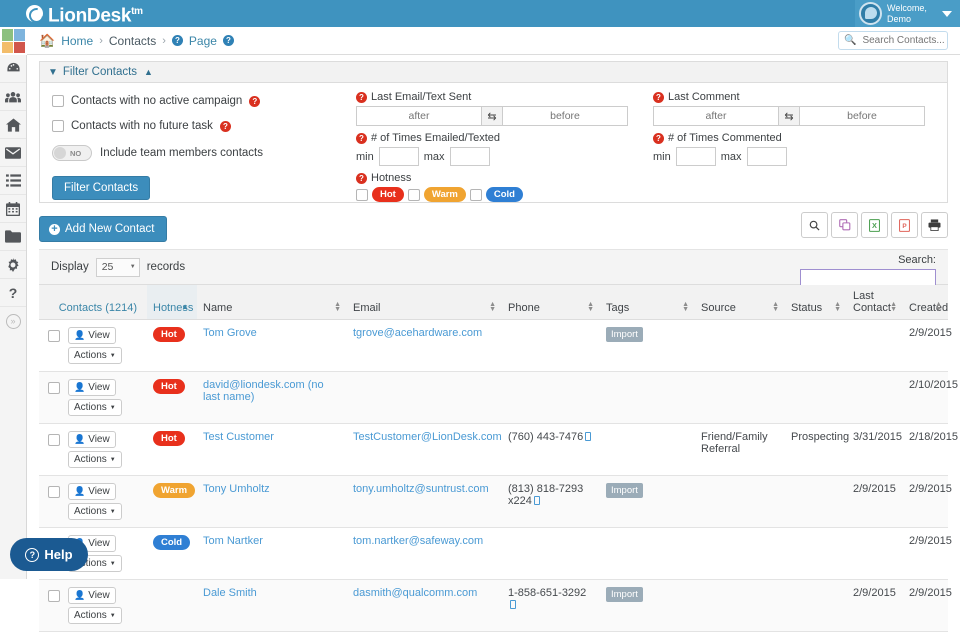 The height and width of the screenshot is (632, 960). I want to click on user-menu: Welcome, Demo, so click(907, 13).